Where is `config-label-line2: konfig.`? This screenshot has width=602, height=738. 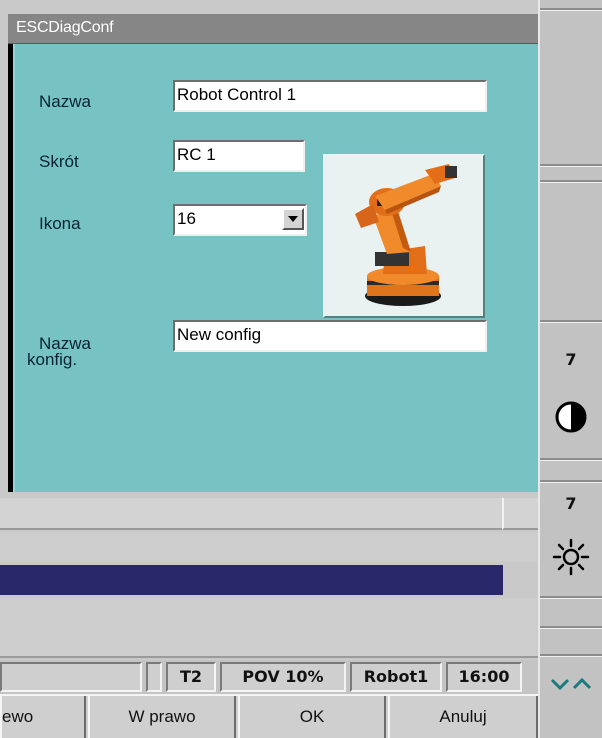 config-label-line2: konfig. is located at coordinates (52, 359).